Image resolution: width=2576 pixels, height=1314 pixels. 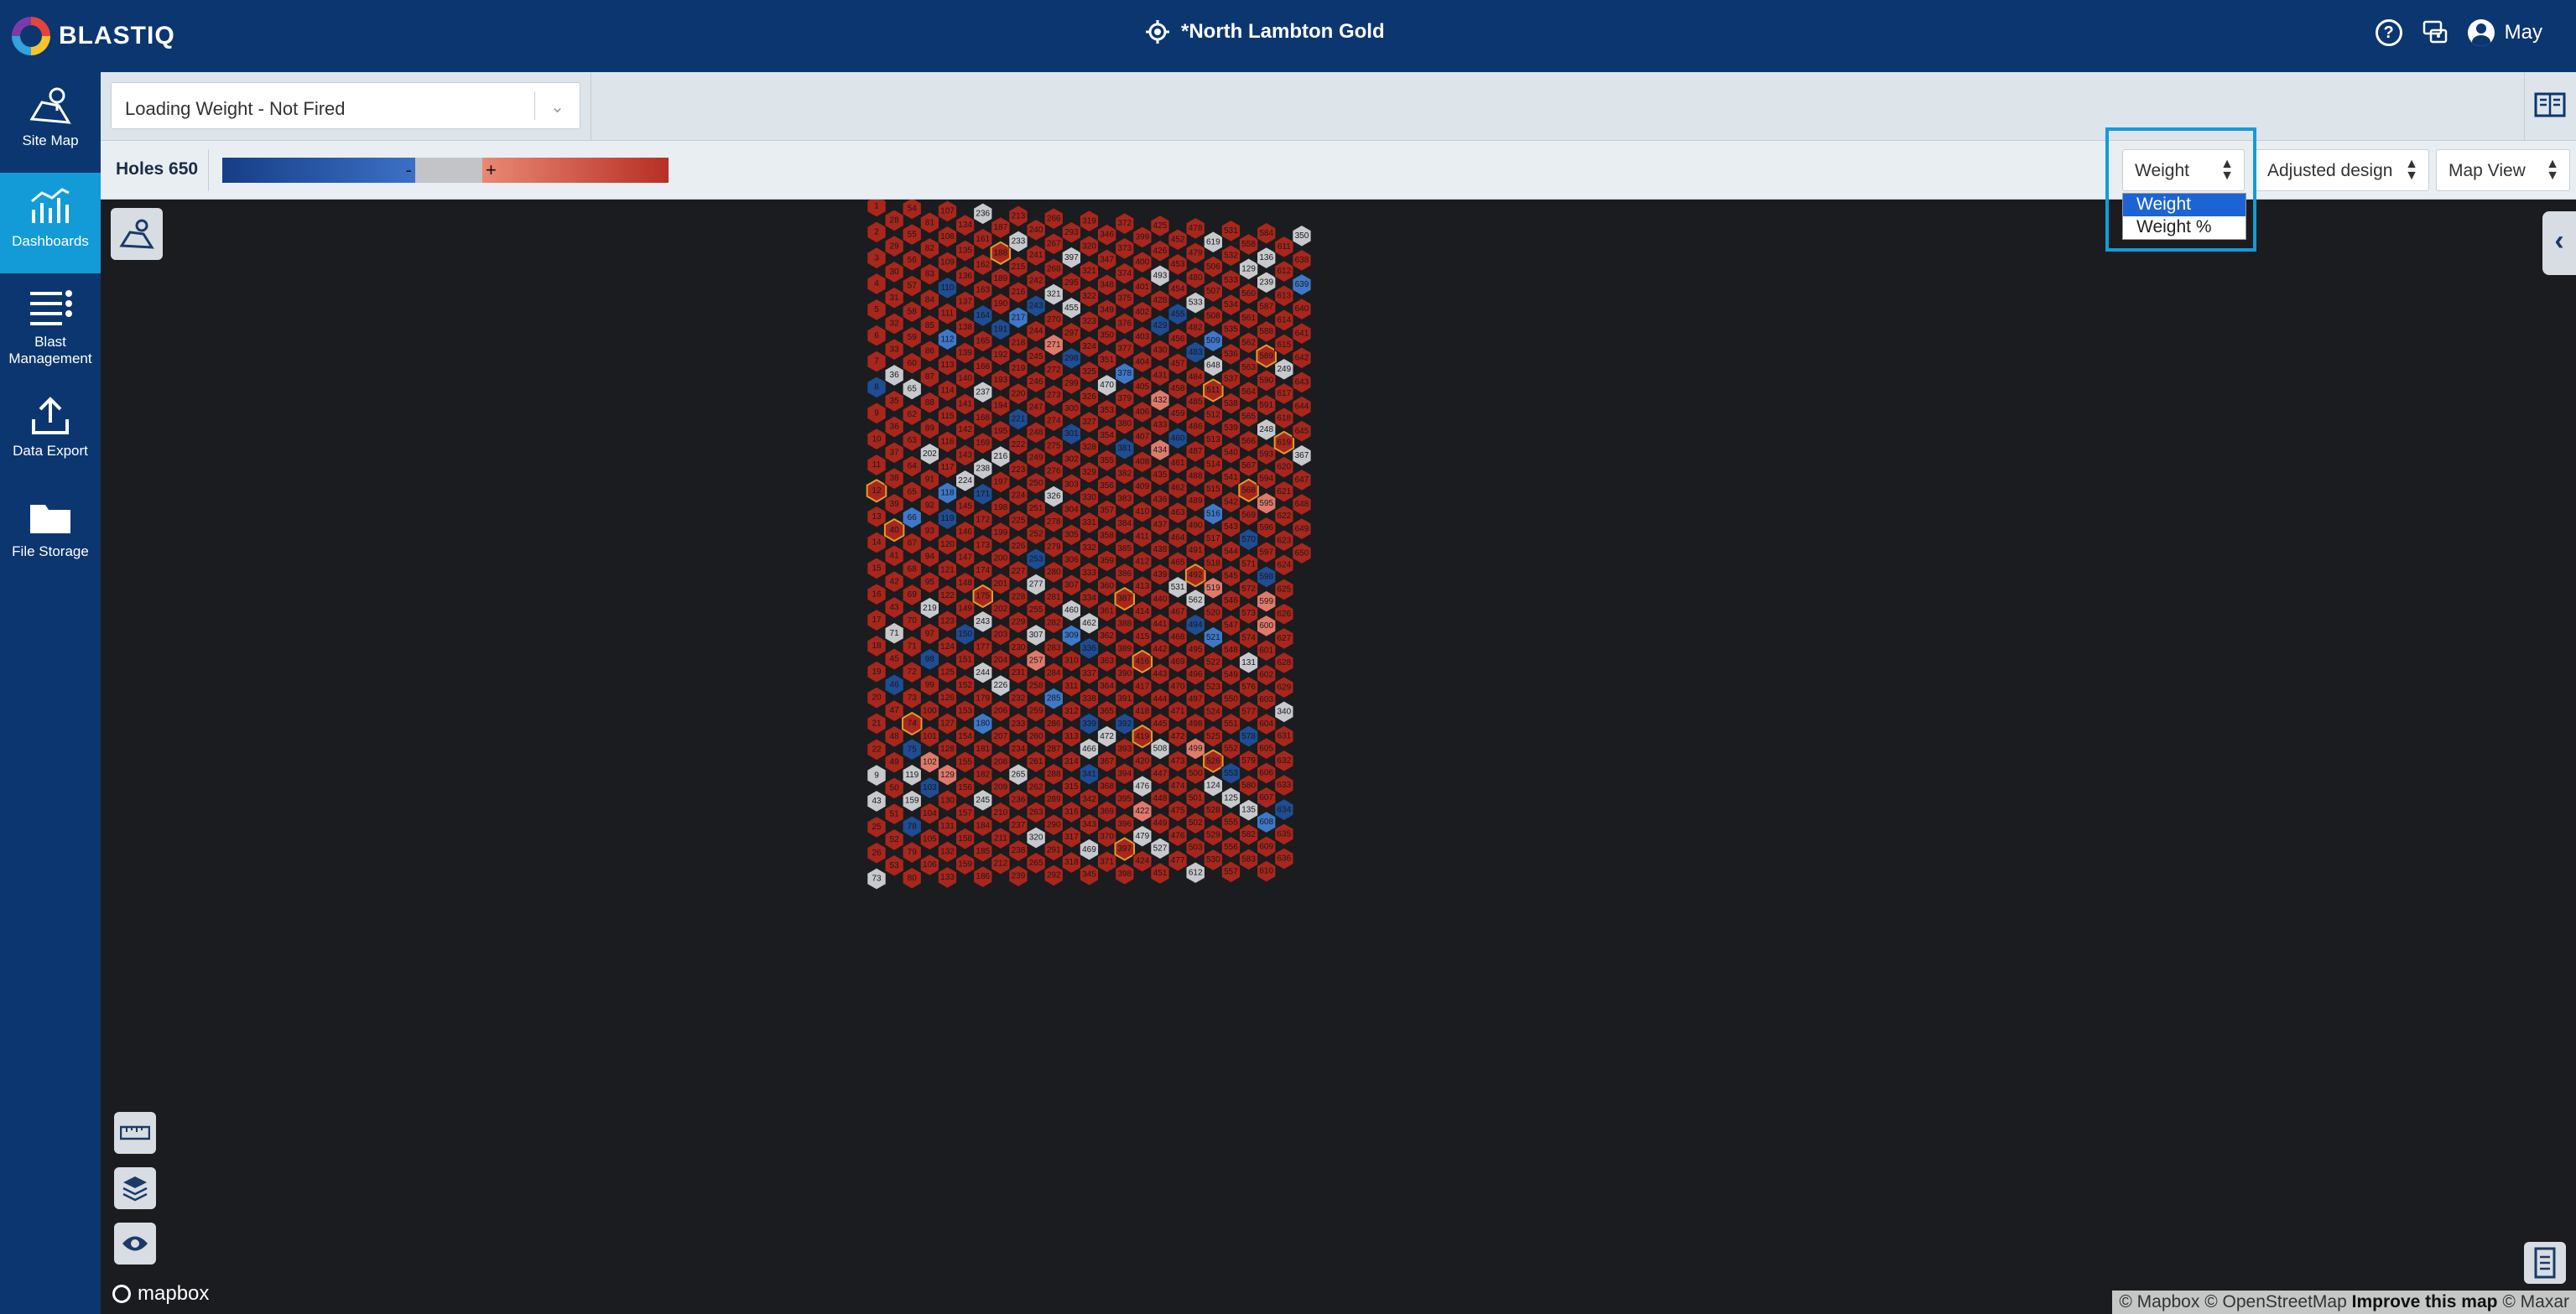 What do you see at coordinates (1283, 663) in the screenshot?
I see `hole-cell: 628` at bounding box center [1283, 663].